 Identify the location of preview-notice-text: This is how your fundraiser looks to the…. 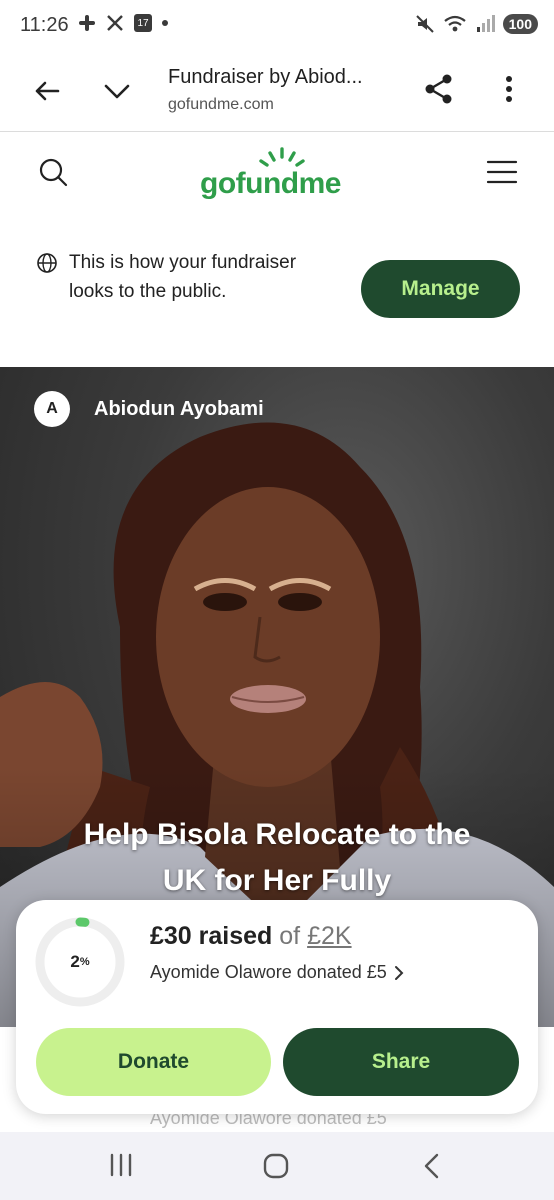
(183, 277).